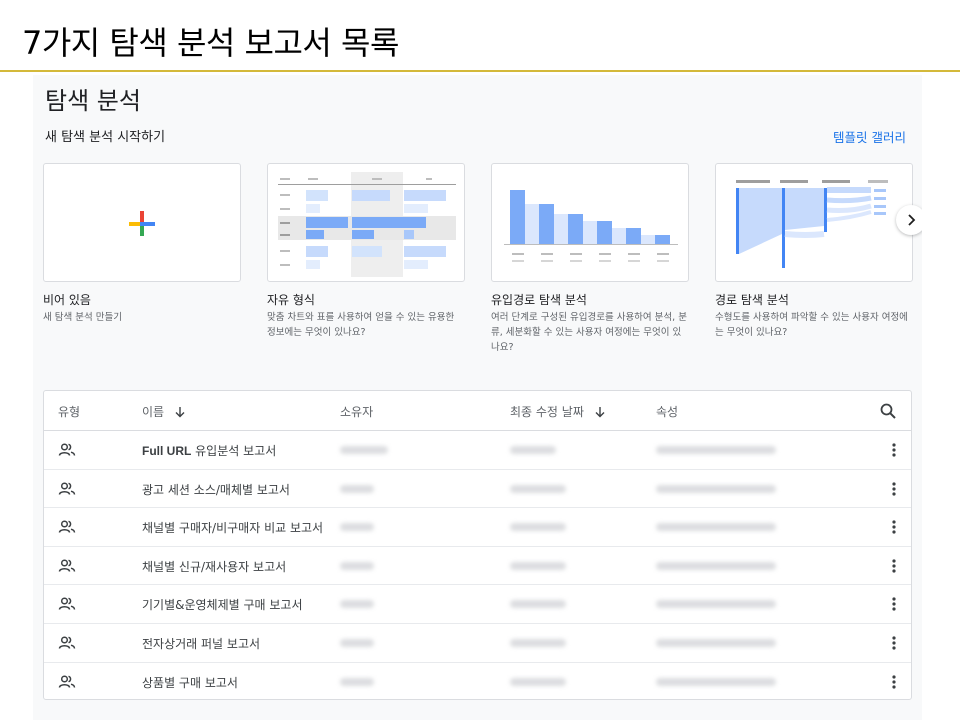  What do you see at coordinates (869, 136) in the screenshot?
I see `template-gallery-link: 템플릿 갤러리` at bounding box center [869, 136].